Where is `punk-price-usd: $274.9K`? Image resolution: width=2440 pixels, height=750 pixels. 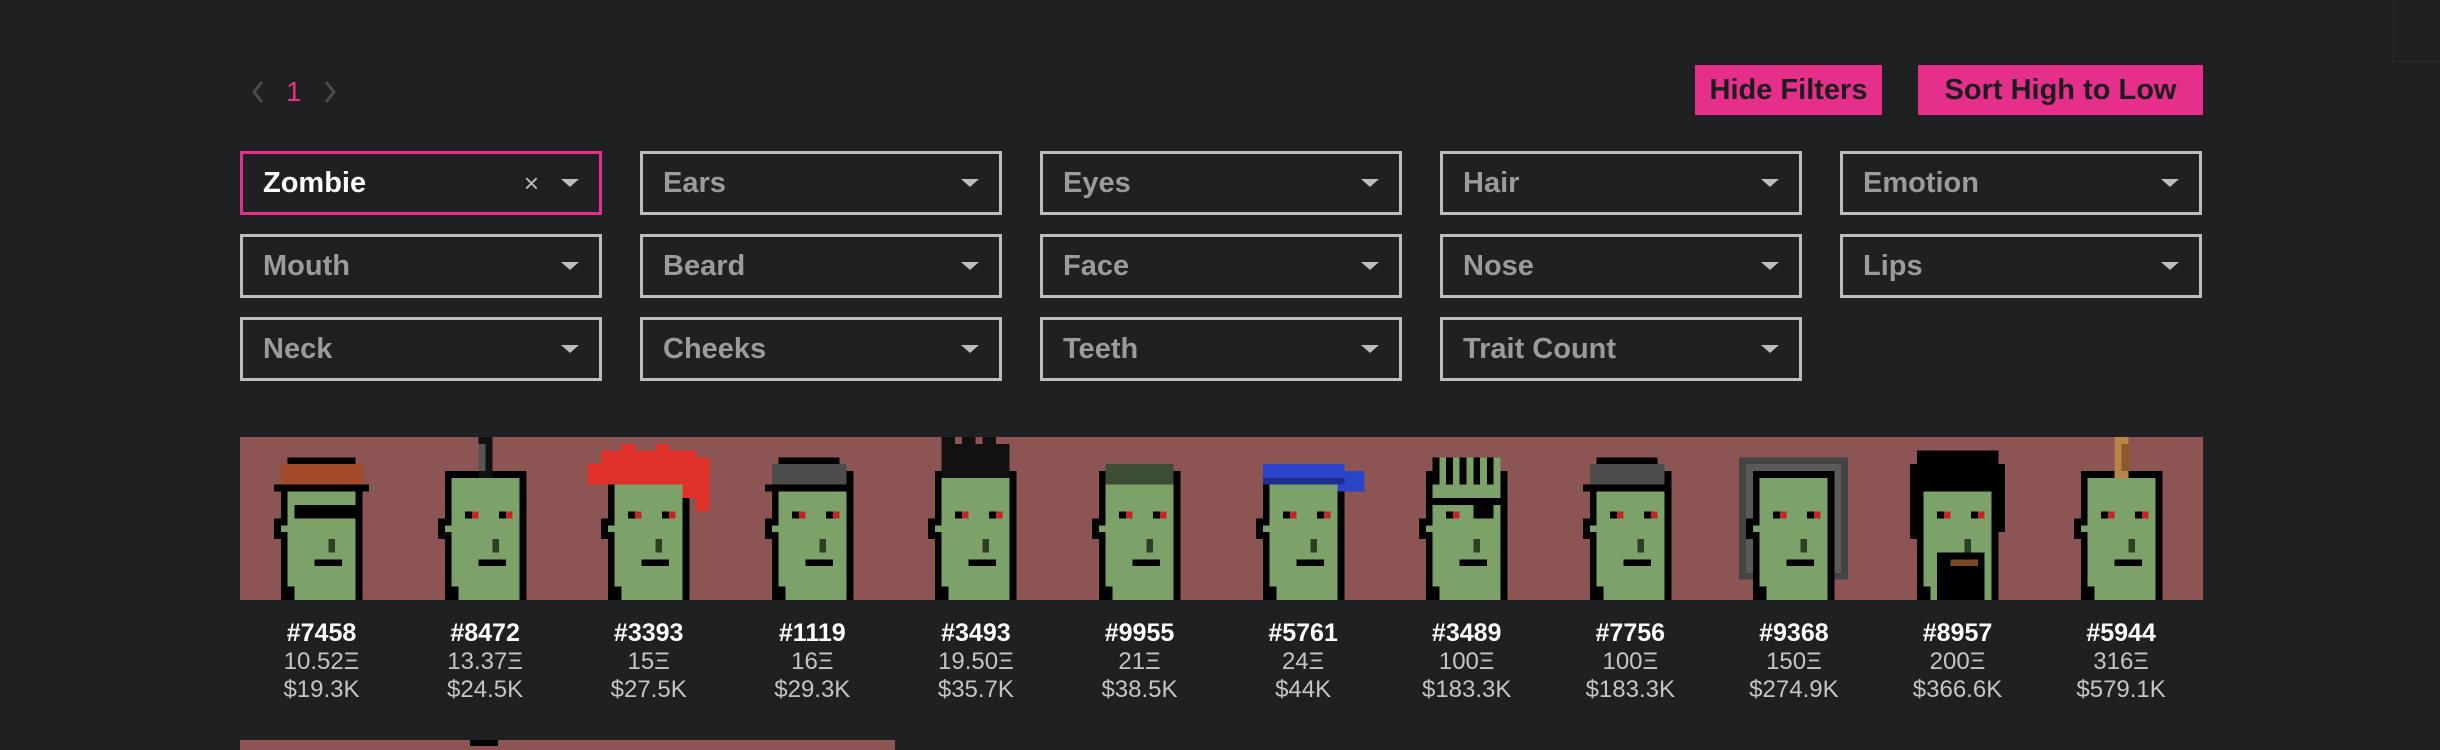 punk-price-usd: $274.9K is located at coordinates (1794, 689).